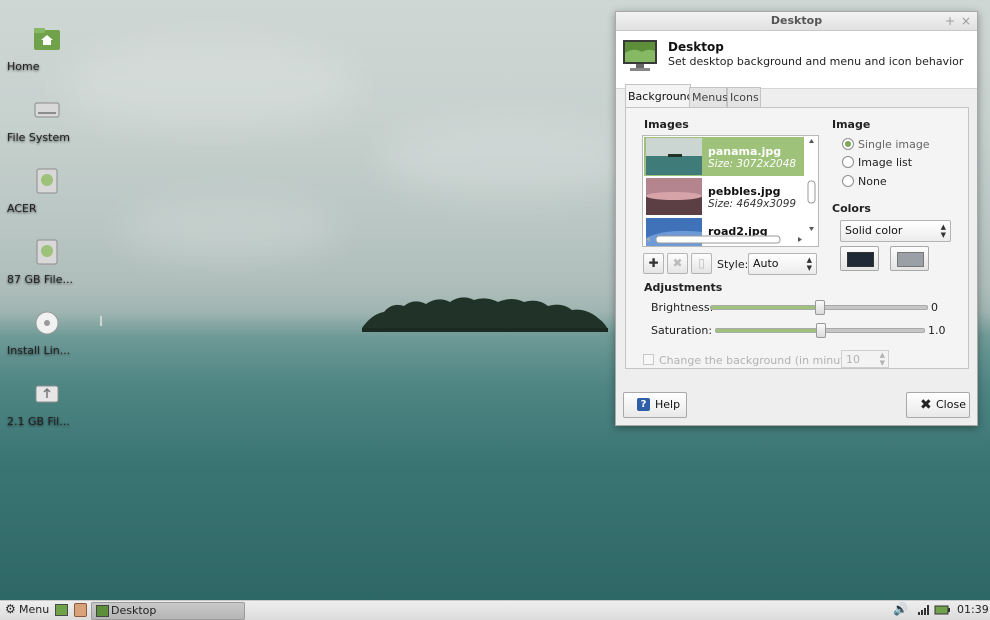  Describe the element at coordinates (134, 610) in the screenshot. I see `taskbar-window-label: Desktop` at that location.